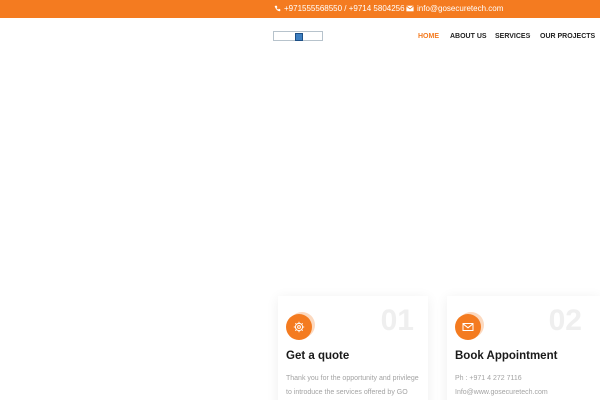  Describe the element at coordinates (512, 37) in the screenshot. I see `nav-item-services: SERVICES` at that location.